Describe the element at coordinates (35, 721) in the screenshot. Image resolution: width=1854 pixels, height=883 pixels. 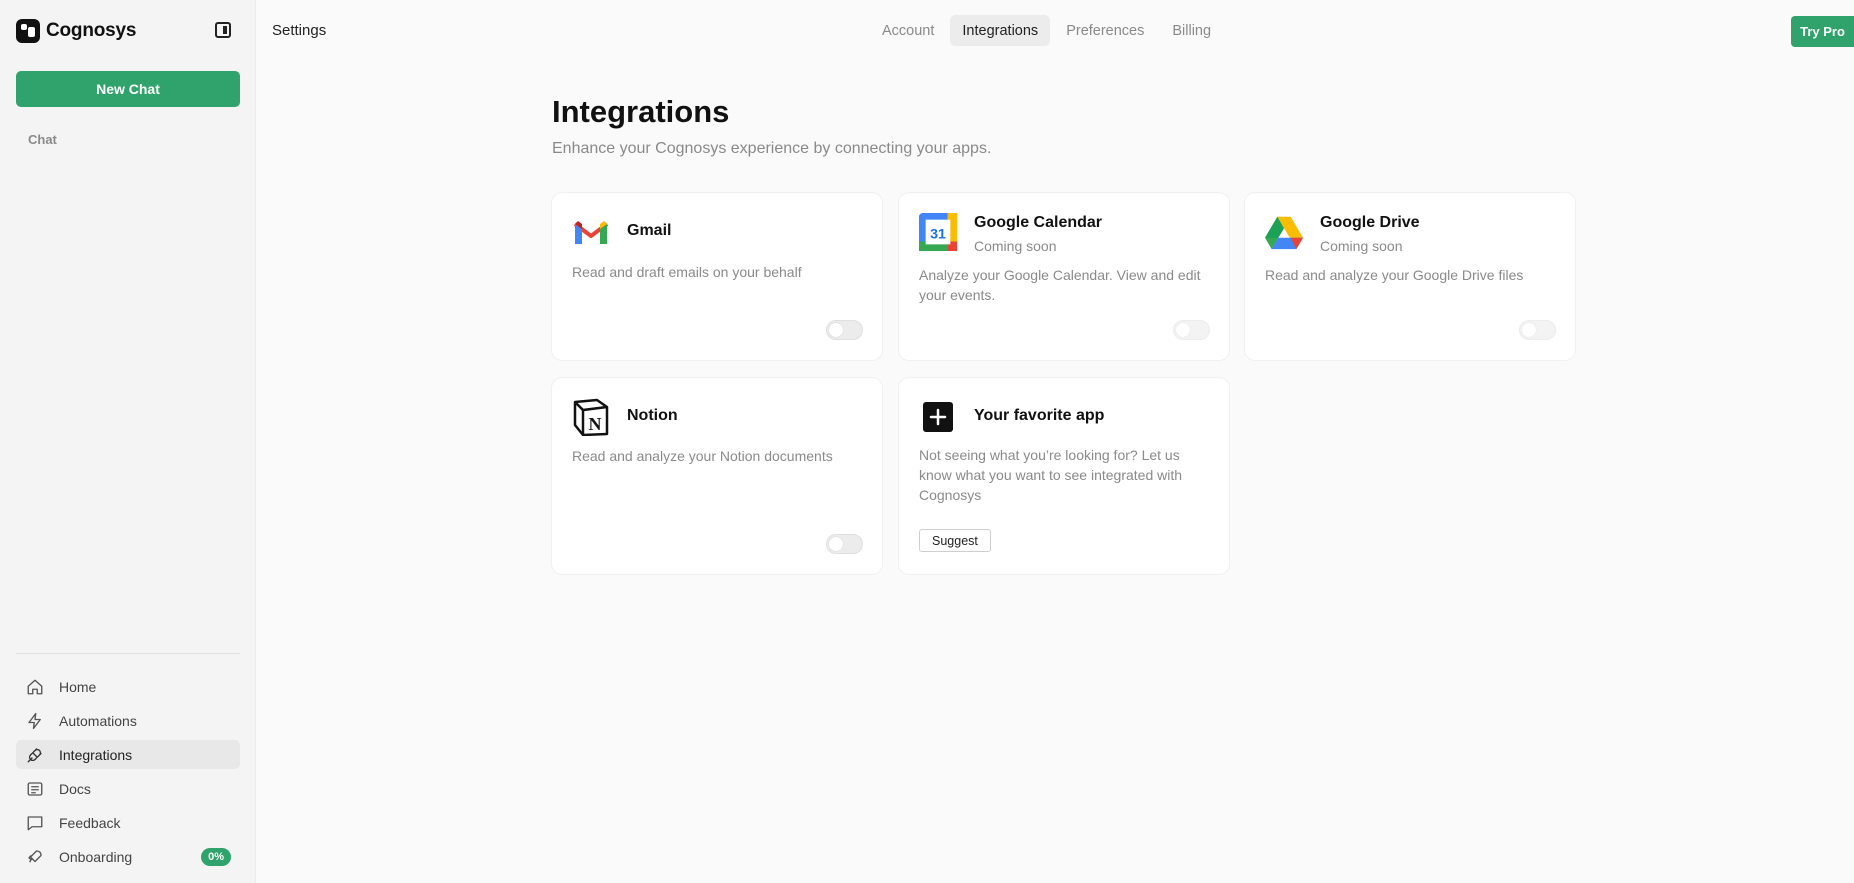
I see `bolt-icon` at that location.